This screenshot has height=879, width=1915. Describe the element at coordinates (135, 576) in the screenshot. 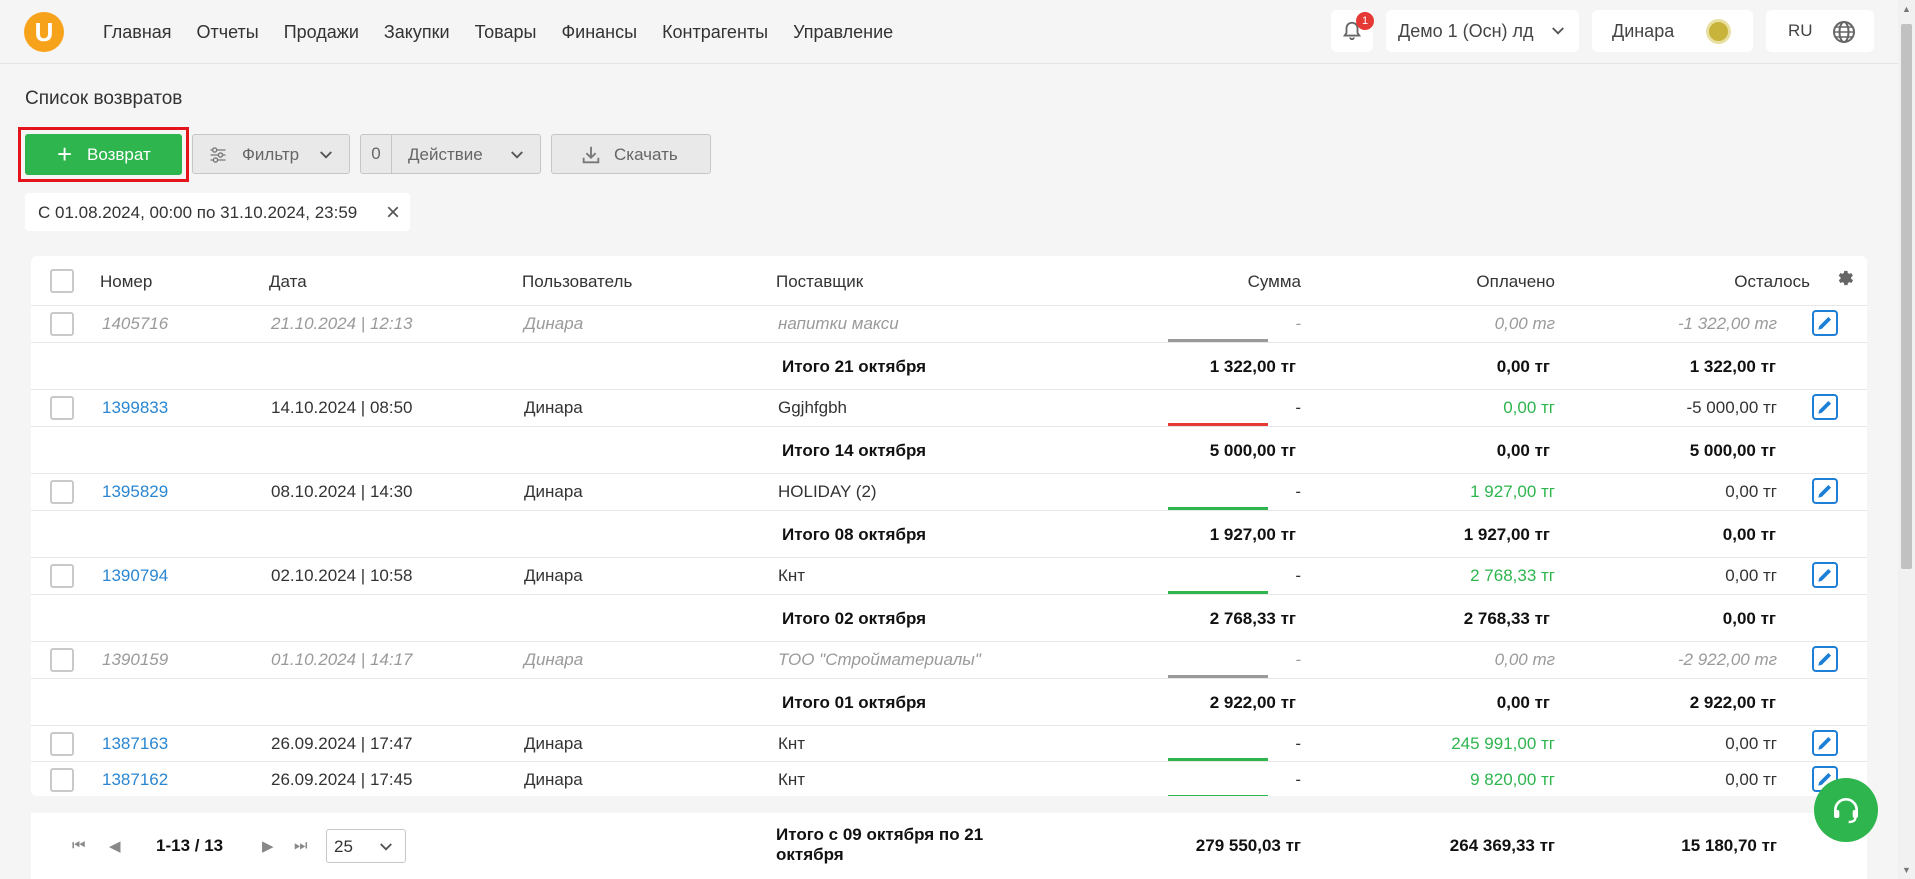

I see `return-number: 1390794` at that location.